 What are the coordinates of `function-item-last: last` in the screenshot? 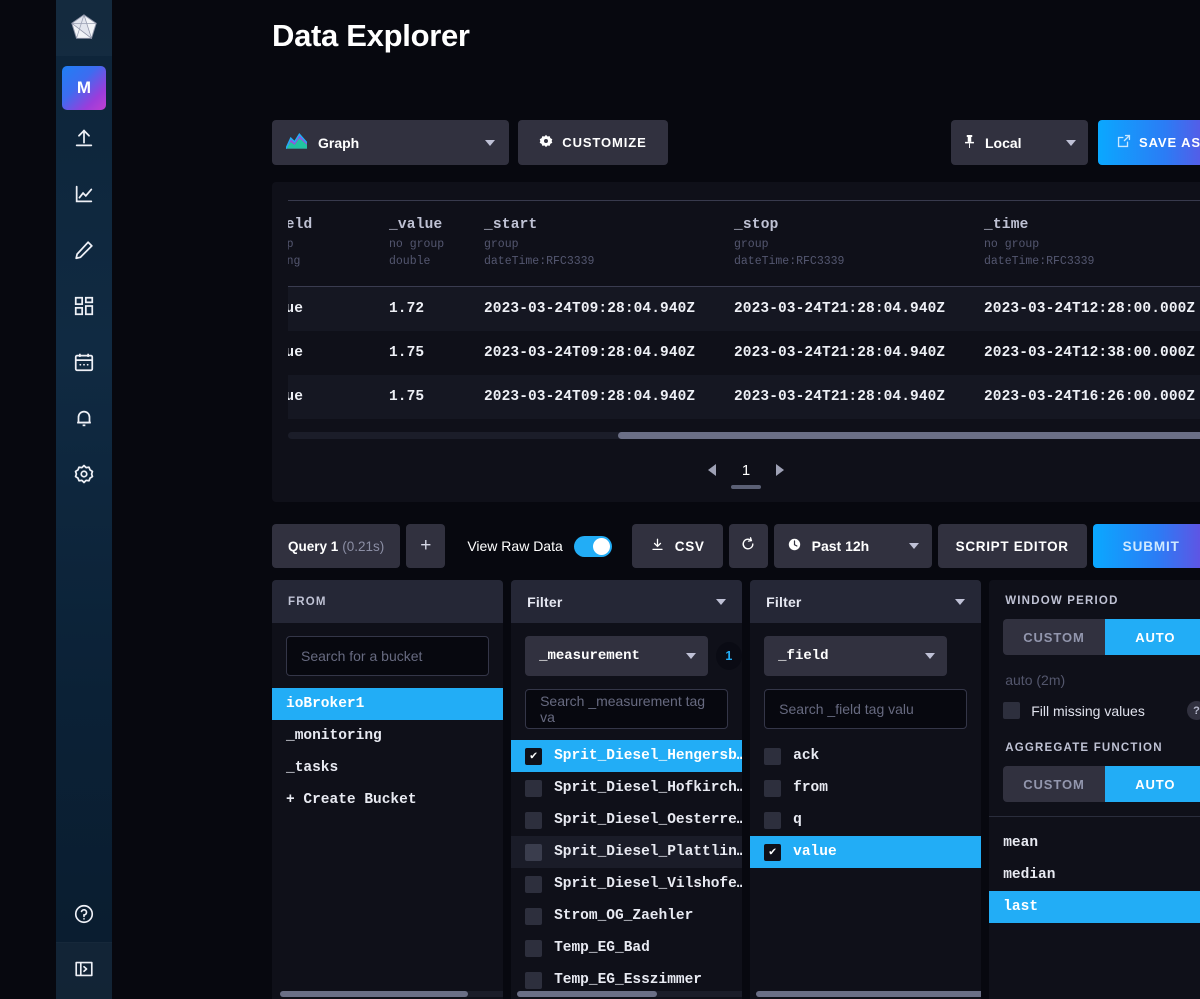 It's located at (1094, 907).